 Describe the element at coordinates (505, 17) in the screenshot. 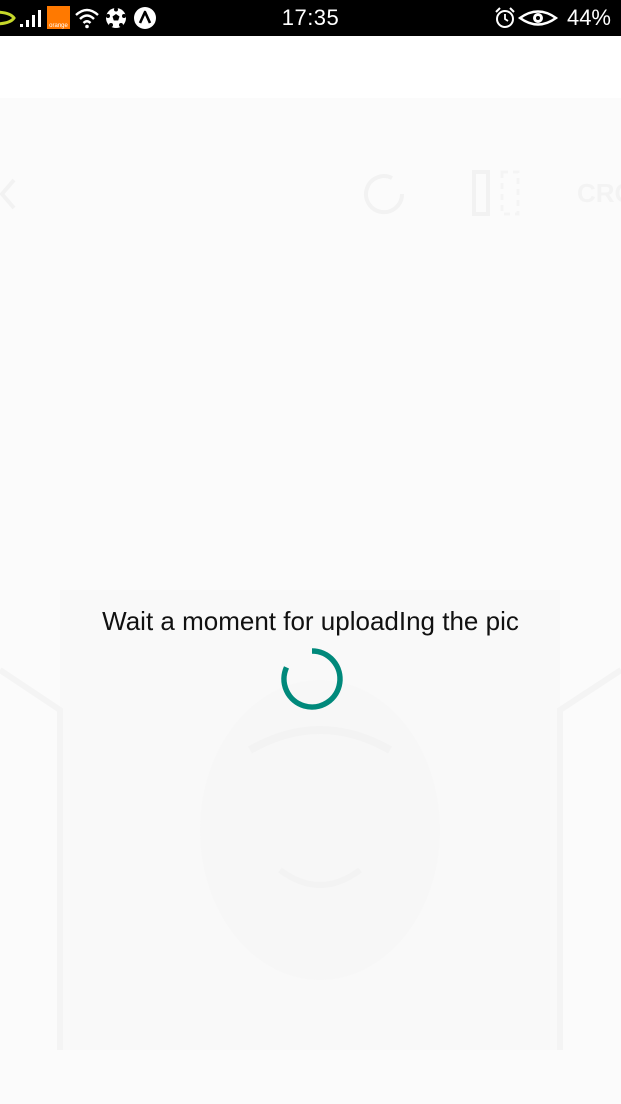

I see `alarm-icon` at that location.